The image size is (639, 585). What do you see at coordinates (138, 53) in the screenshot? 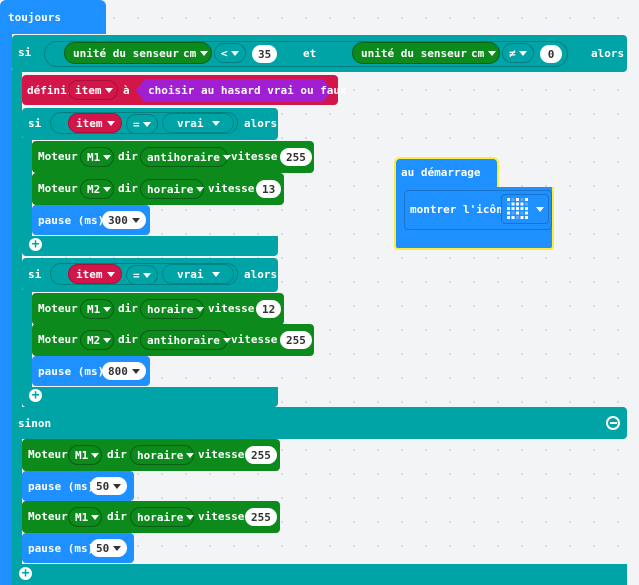
I see `sensor-left: unité du senseur cm` at bounding box center [138, 53].